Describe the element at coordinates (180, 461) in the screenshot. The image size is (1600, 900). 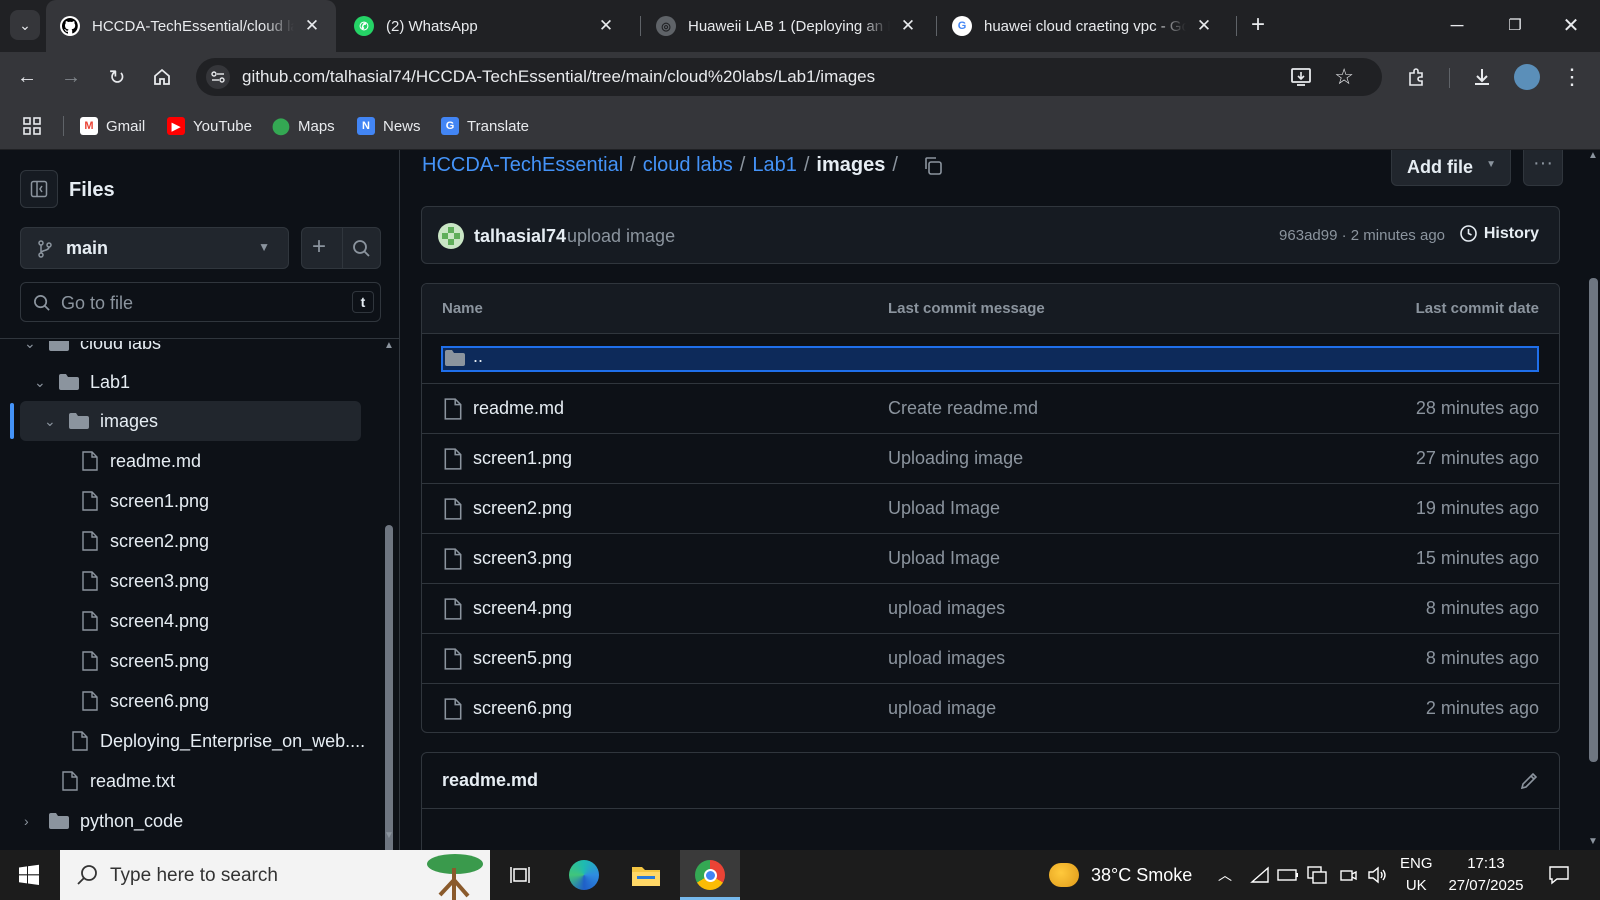
I see `tree-item-file: readme.md` at that location.